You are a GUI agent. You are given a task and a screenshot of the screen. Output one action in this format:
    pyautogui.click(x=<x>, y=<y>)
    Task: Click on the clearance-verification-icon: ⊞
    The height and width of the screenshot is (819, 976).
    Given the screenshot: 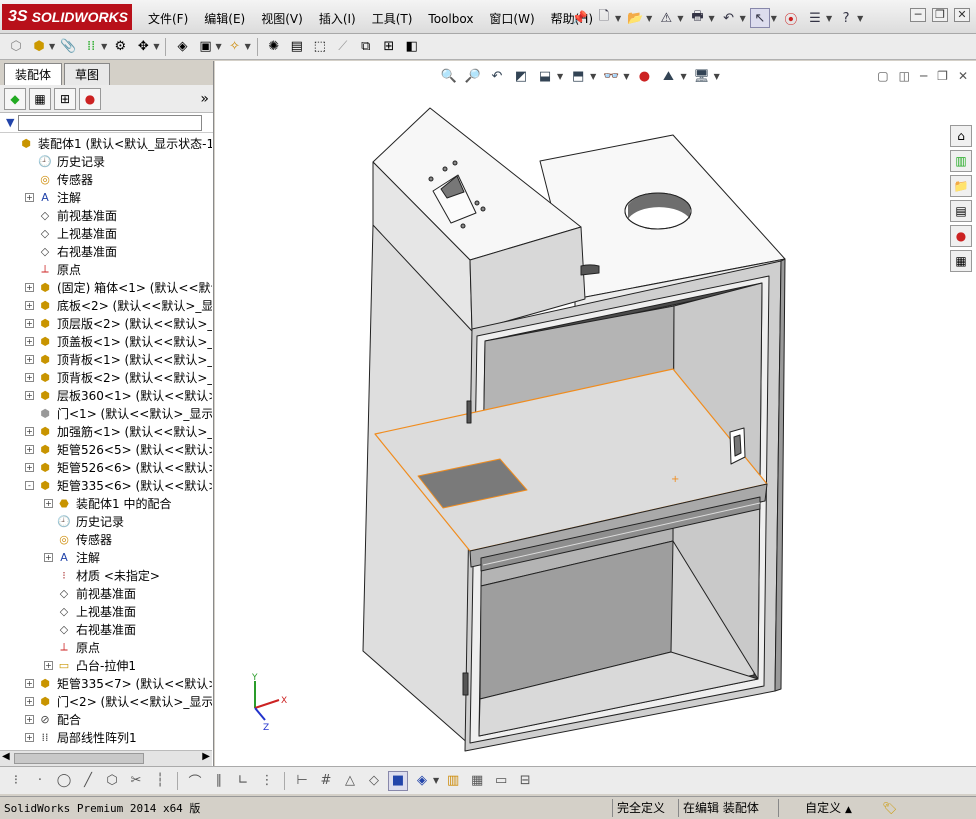 What is the action you would take?
    pyautogui.click(x=389, y=47)
    